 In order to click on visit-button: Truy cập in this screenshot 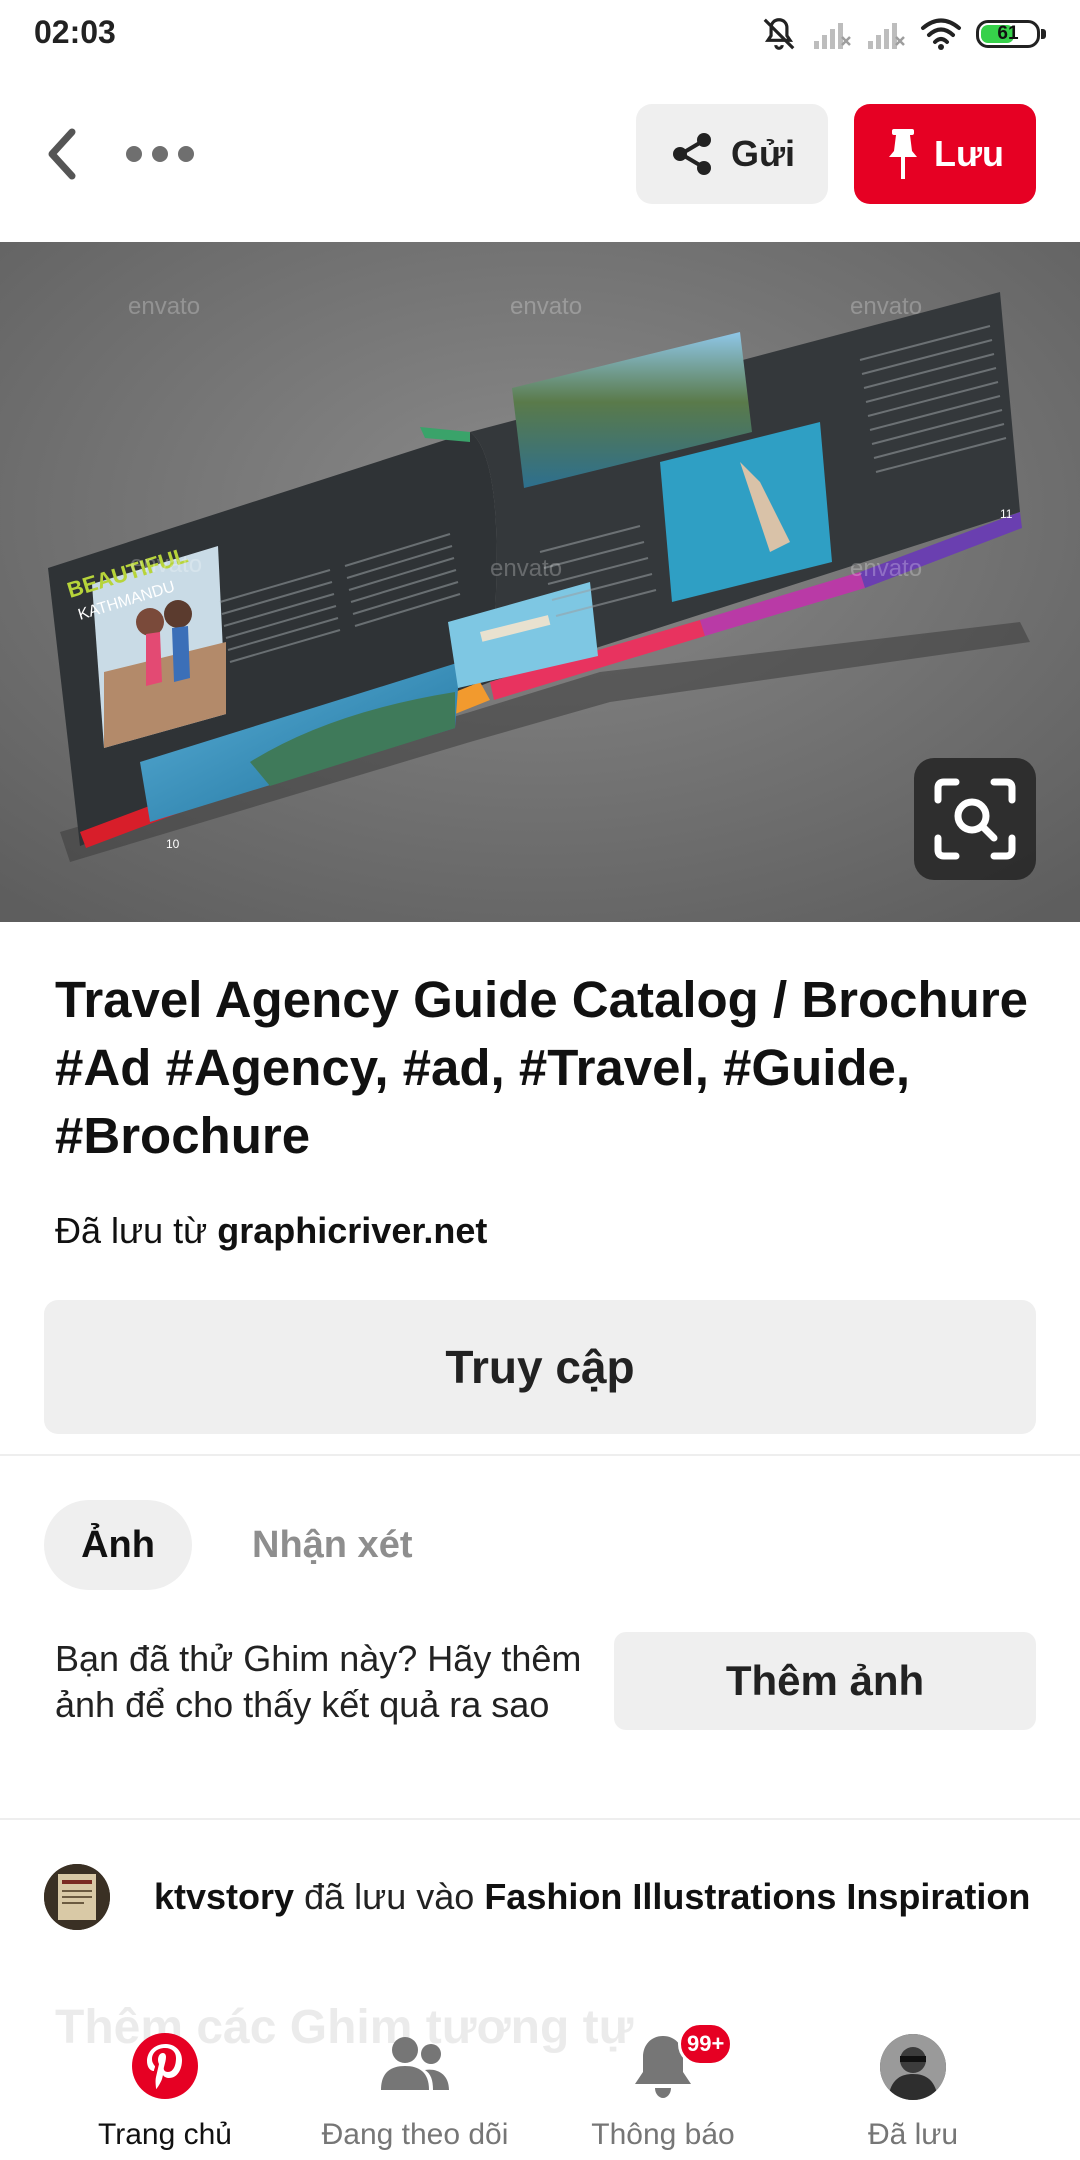, I will do `click(540, 1367)`.